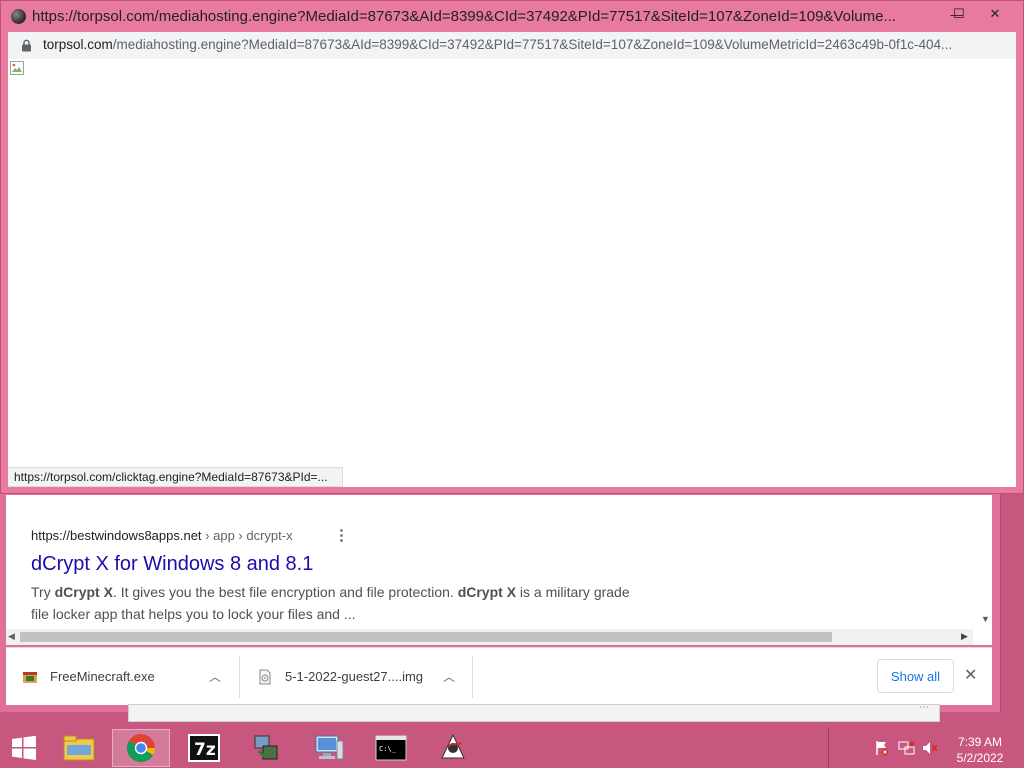 Image resolution: width=1024 pixels, height=768 pixels. I want to click on taskbar-network-tool, so click(267, 748).